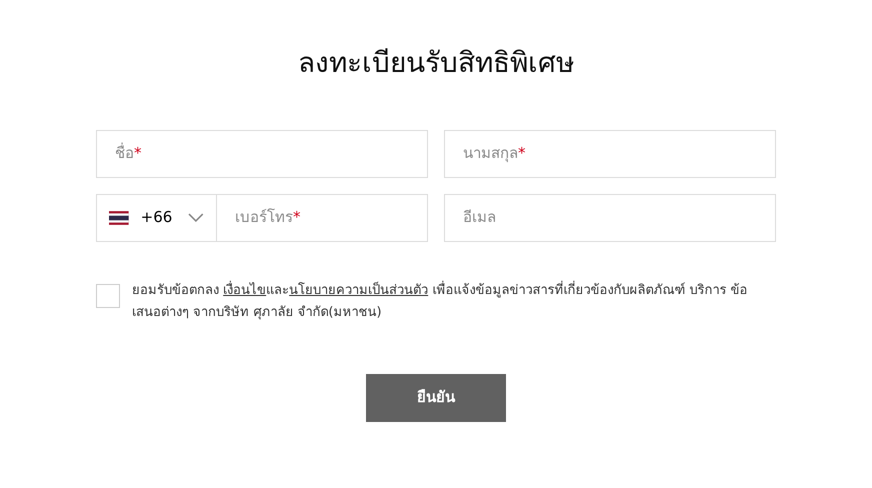 The width and height of the screenshot is (872, 488). Describe the element at coordinates (156, 218) in the screenshot. I see `country-code-select: +66` at that location.